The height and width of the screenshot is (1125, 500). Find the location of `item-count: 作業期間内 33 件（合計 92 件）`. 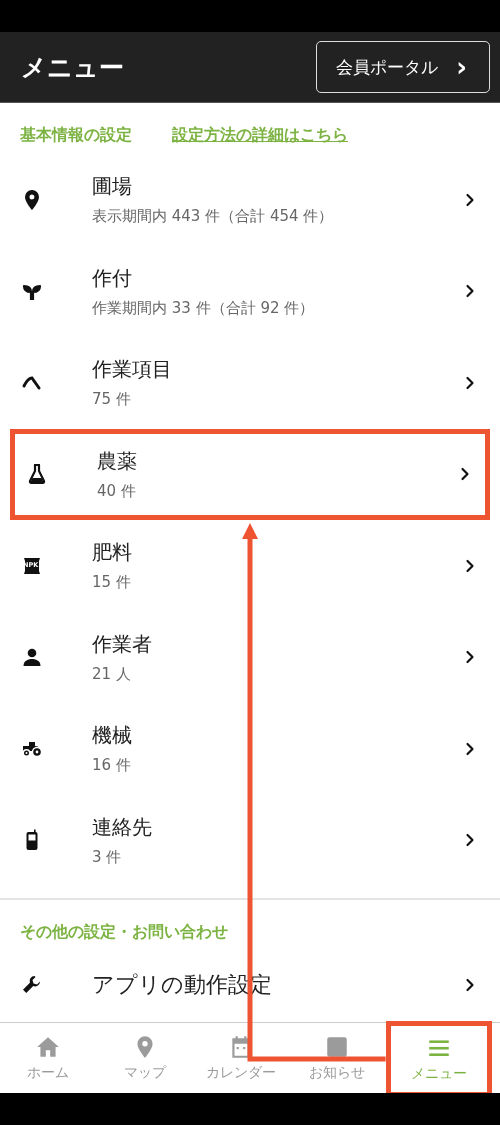

item-count: 作業期間内 33 件（合計 92 件） is located at coordinates (204, 308).